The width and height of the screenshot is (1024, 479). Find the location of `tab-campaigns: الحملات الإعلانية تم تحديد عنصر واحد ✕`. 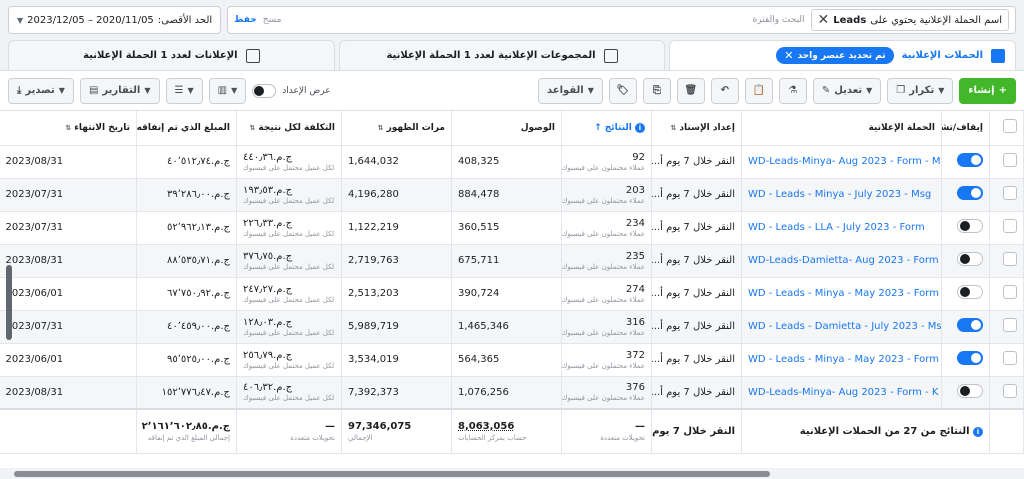

tab-campaigns: الحملات الإعلانية تم تحديد عنصر واحد ✕ is located at coordinates (842, 55).